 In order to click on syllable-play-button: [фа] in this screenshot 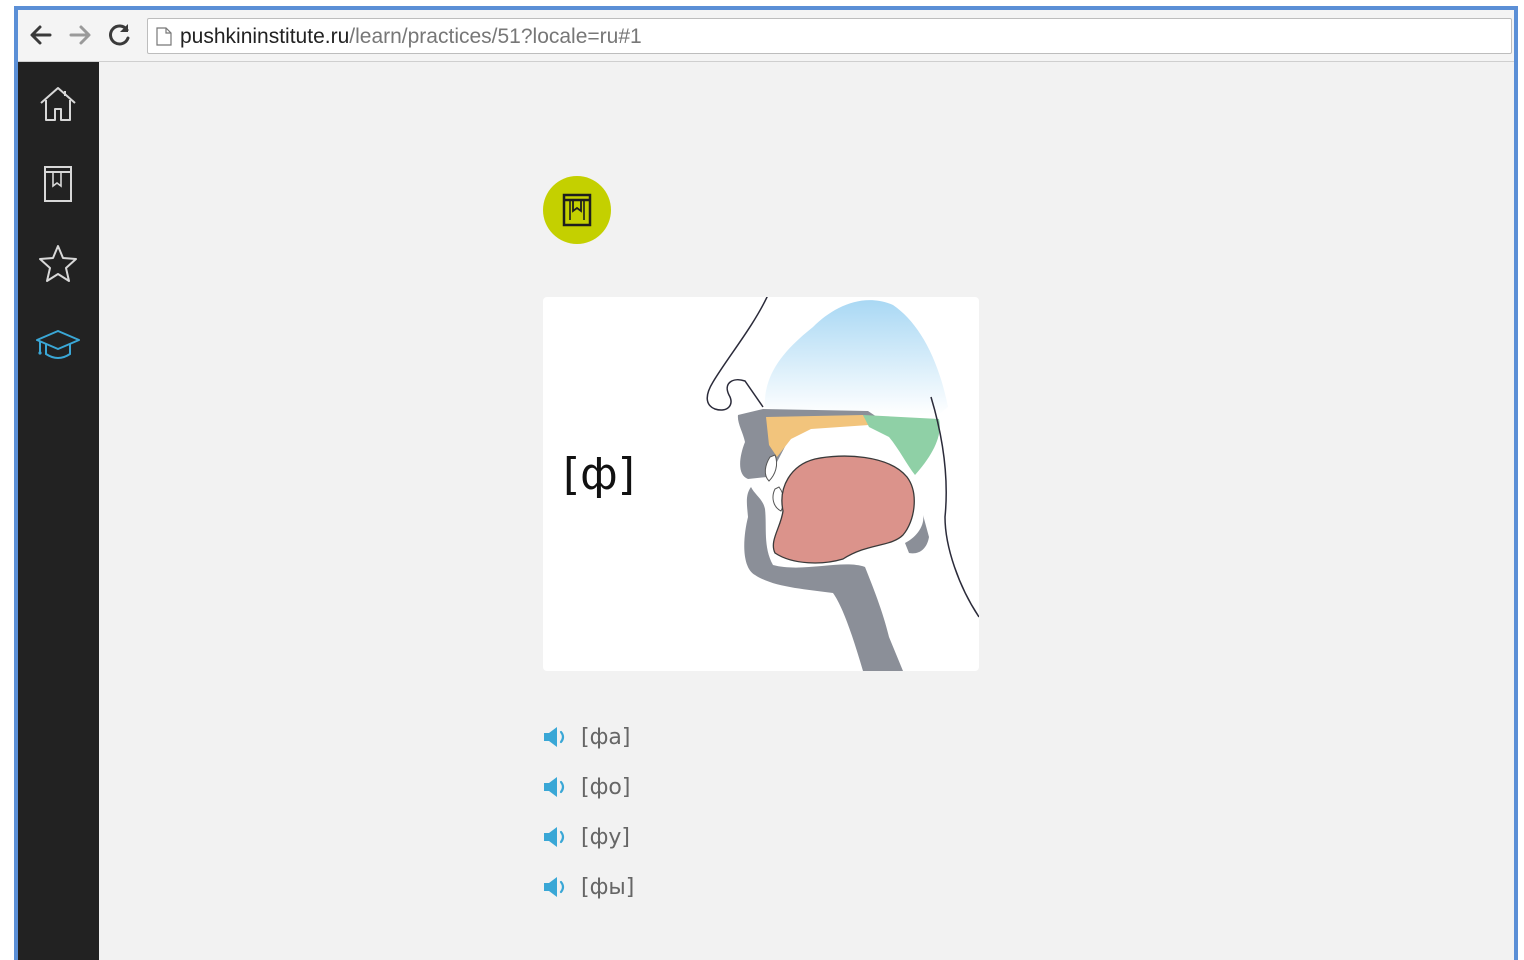, I will do `click(588, 737)`.